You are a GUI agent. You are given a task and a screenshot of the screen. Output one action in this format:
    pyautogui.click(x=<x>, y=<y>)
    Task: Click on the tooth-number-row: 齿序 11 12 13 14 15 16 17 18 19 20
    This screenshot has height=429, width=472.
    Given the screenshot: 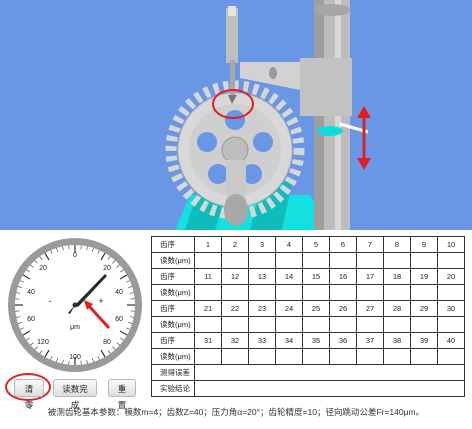 What is the action you would take?
    pyautogui.click(x=308, y=276)
    